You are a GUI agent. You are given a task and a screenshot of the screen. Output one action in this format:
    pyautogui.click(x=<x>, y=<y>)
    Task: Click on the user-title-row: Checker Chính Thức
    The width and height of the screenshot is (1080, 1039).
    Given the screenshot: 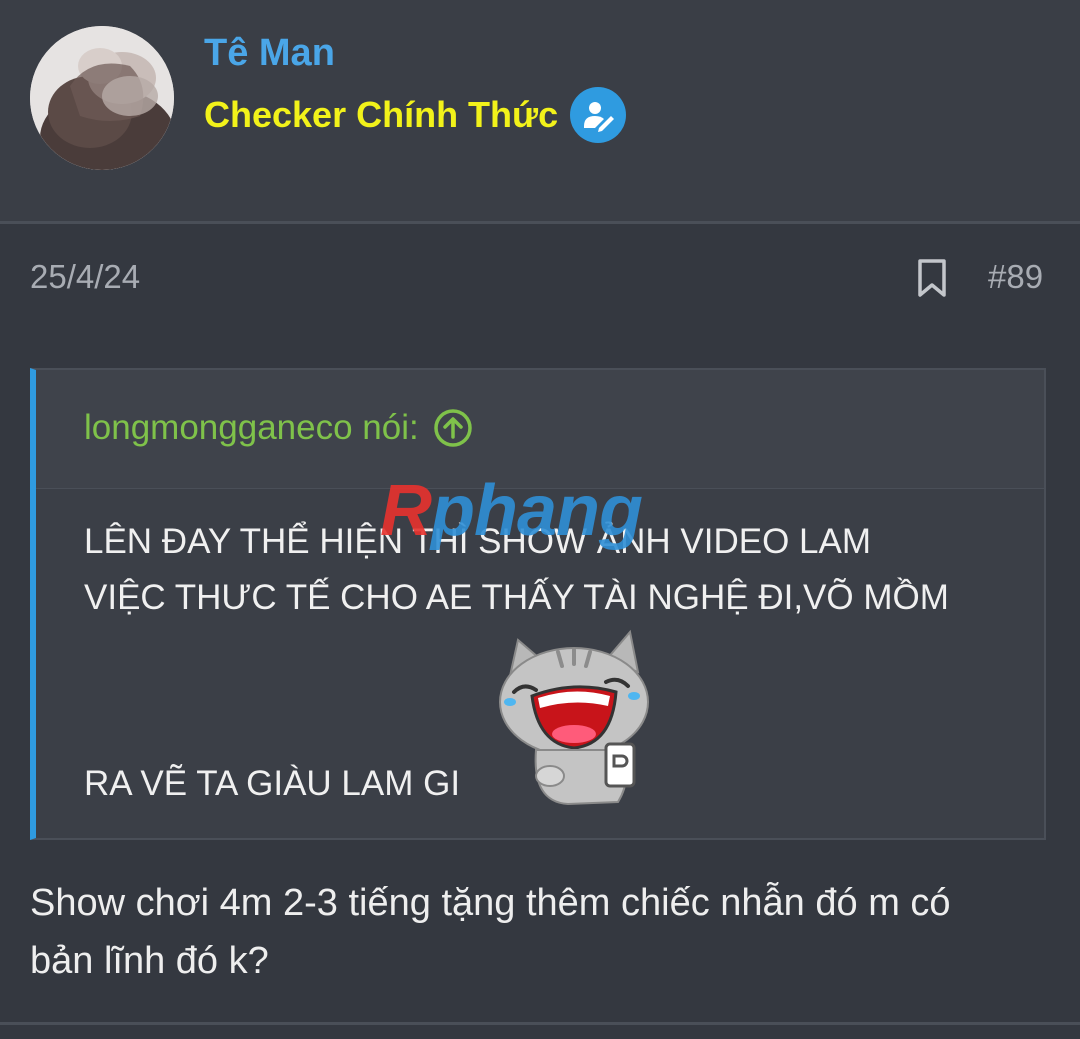 What is the action you would take?
    pyautogui.click(x=415, y=115)
    